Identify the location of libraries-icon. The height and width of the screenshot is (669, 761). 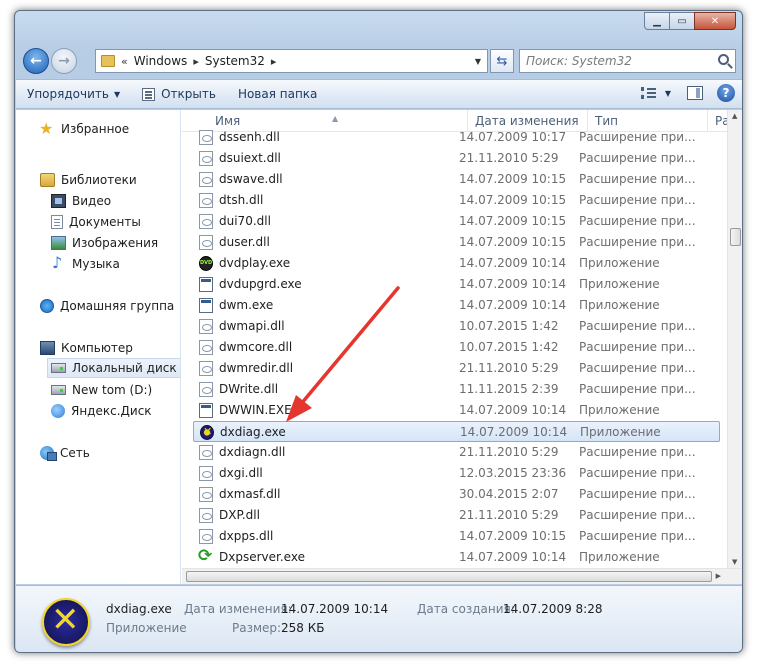
(47, 180).